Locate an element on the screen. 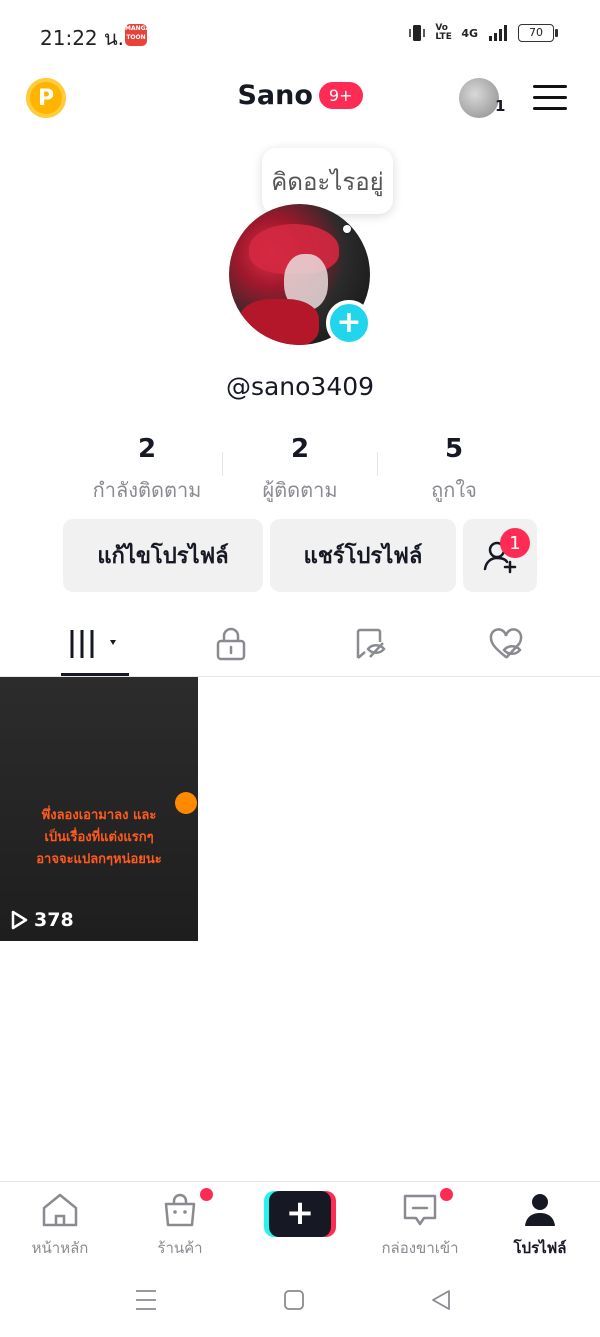  tab-videos is located at coordinates (95, 644).